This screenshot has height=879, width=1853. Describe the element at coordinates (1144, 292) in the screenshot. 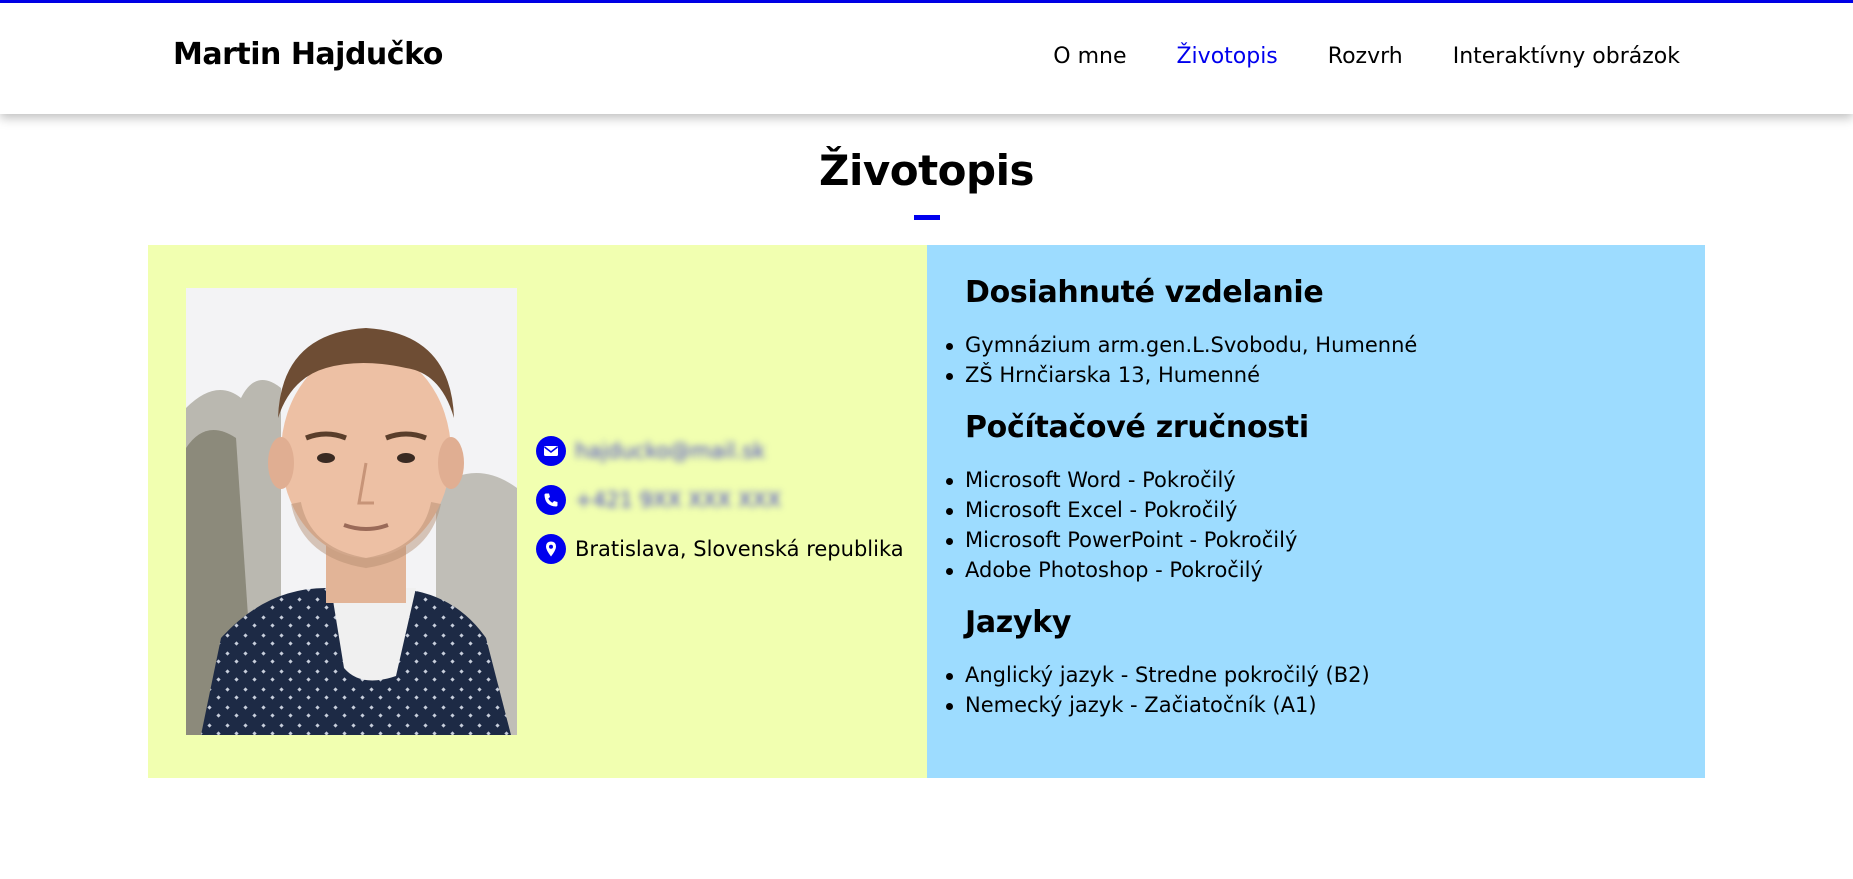

I see `section-title-education: Dosiahnuté vzdelanie` at that location.